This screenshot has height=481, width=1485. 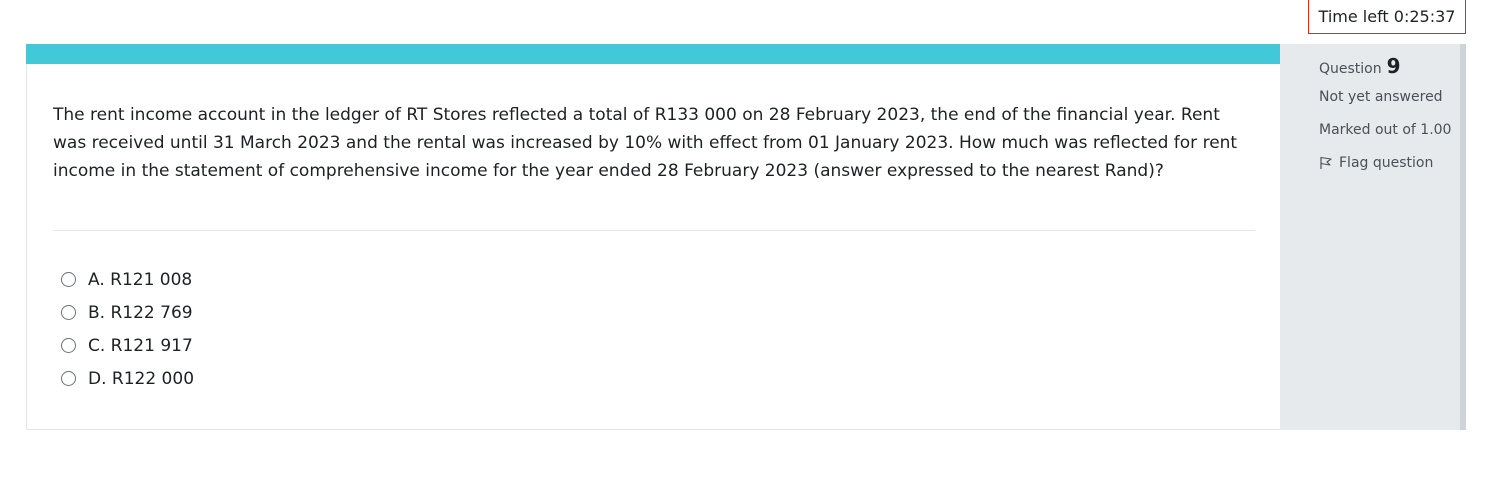 I want to click on radio-button-a, so click(x=68, y=279).